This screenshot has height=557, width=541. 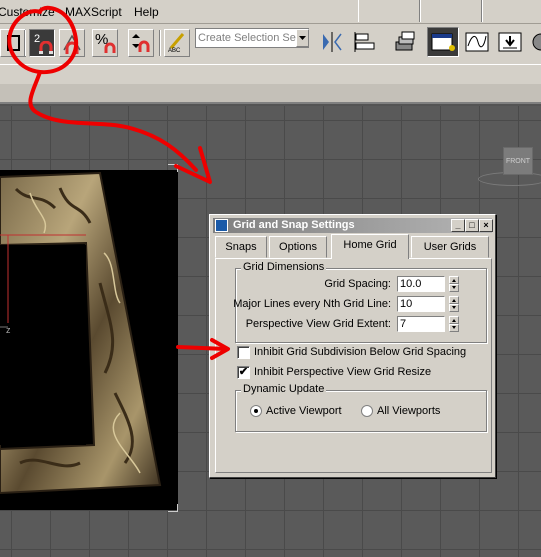 What do you see at coordinates (43, 40) in the screenshot?
I see `annotation-circle` at bounding box center [43, 40].